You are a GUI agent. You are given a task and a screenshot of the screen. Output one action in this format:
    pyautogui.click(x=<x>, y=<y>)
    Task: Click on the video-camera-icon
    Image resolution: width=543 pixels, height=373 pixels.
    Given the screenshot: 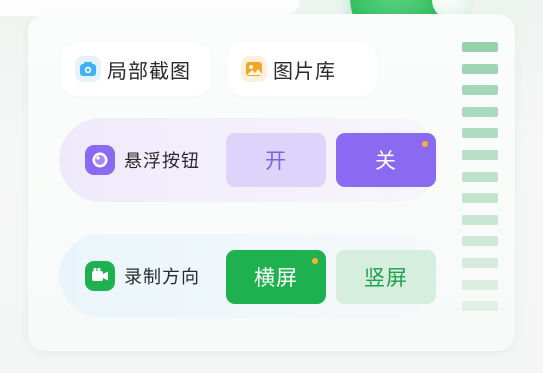 What is the action you would take?
    pyautogui.click(x=100, y=276)
    